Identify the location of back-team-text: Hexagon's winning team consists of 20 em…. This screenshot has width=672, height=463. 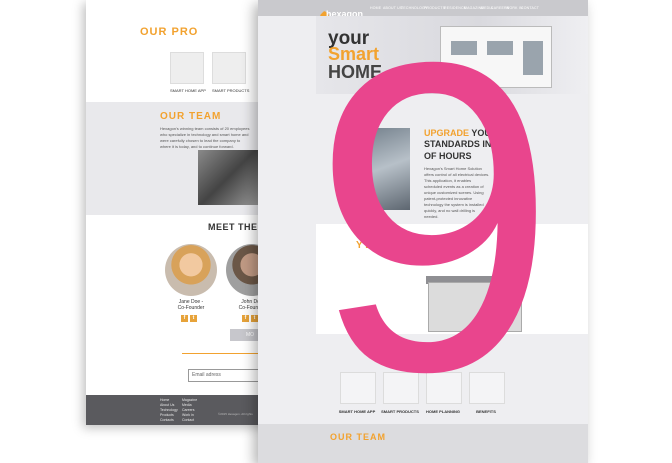
(205, 137).